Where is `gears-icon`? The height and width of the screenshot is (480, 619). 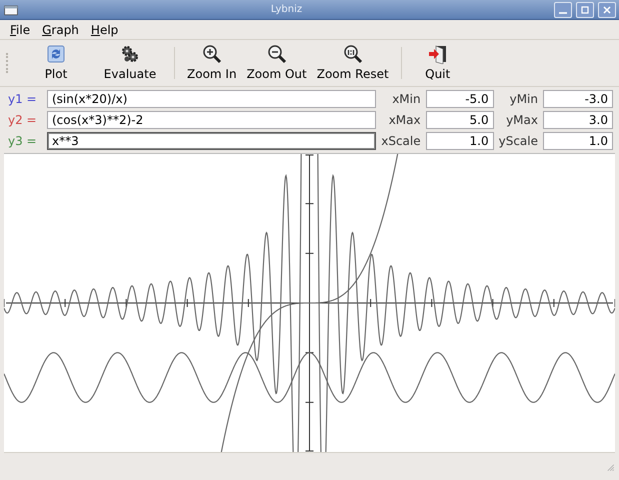 gears-icon is located at coordinates (130, 54).